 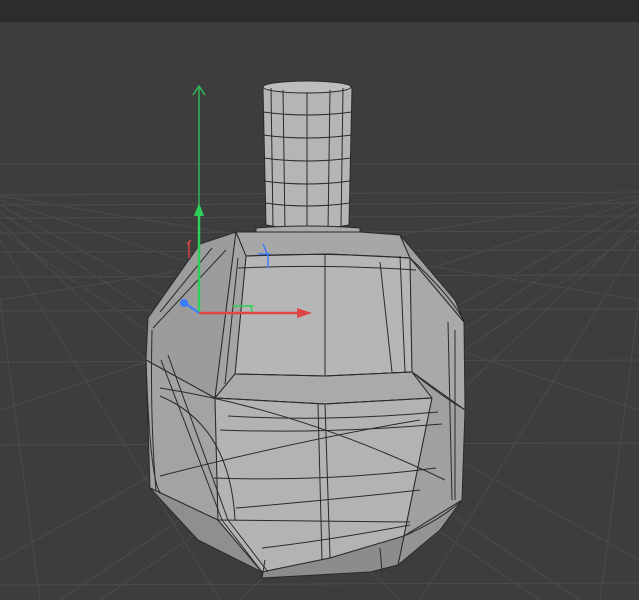 What do you see at coordinates (319, 11) in the screenshot?
I see `viewport-header-bar` at bounding box center [319, 11].